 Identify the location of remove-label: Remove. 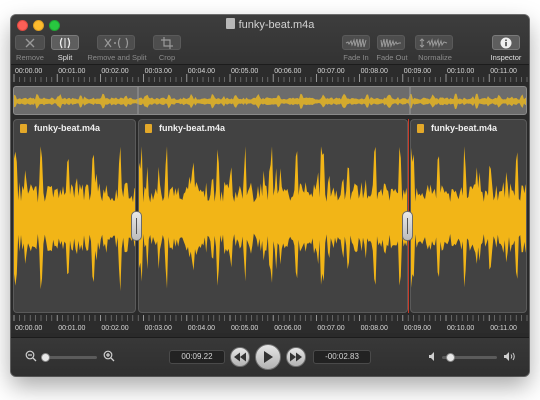
(30, 57).